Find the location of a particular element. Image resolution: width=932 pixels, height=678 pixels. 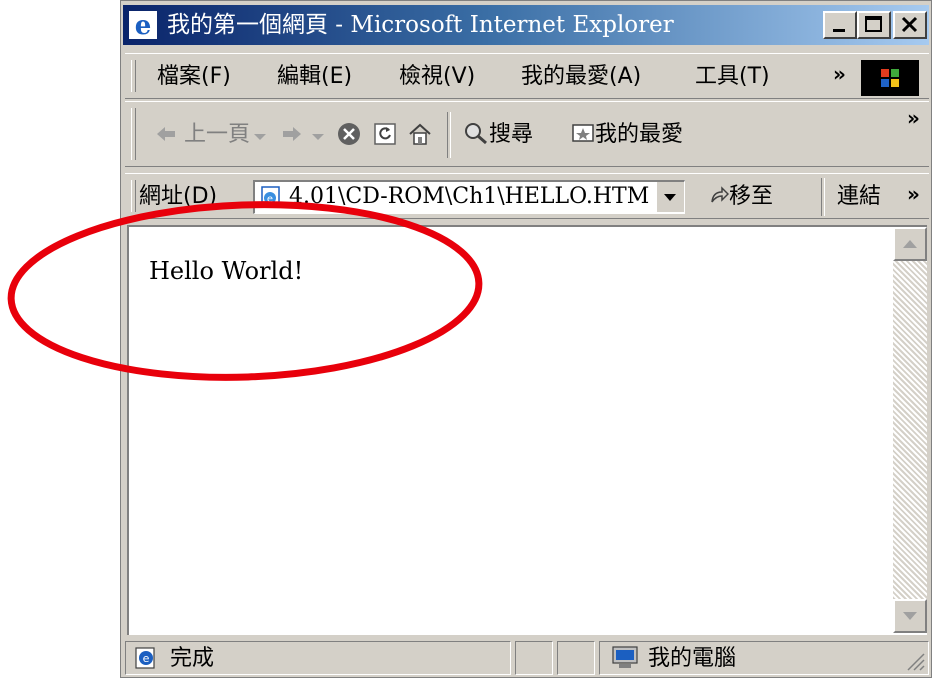

maximize-icon is located at coordinates (873, 24).